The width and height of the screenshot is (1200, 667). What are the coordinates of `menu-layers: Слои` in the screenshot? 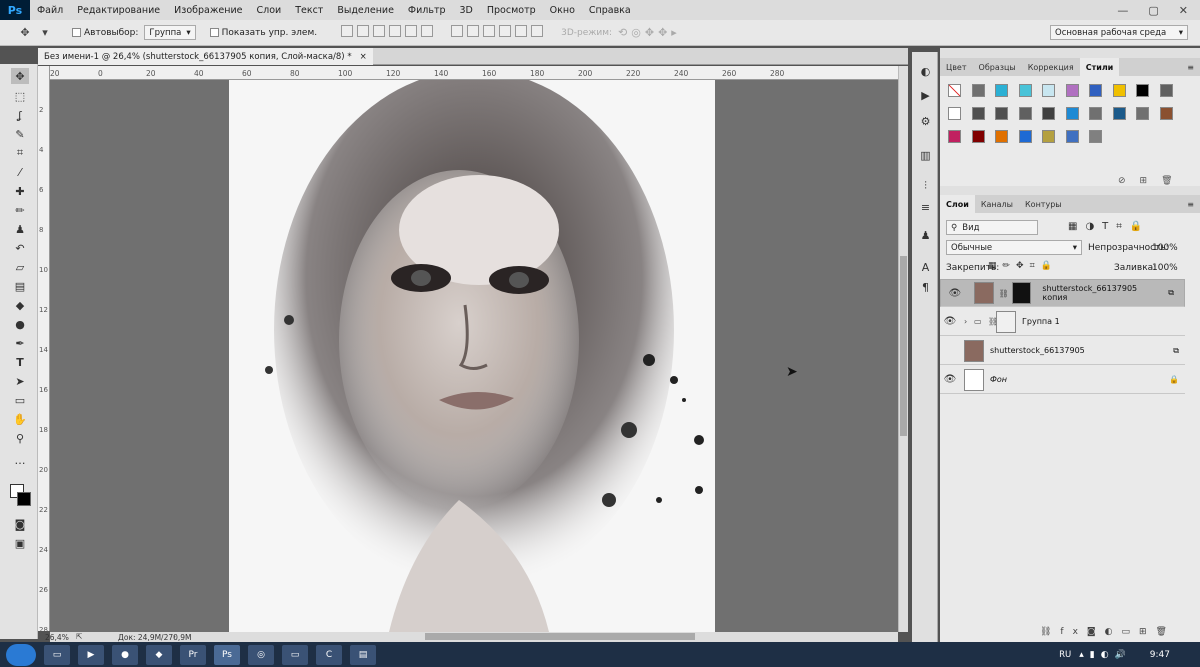 It's located at (268, 10).